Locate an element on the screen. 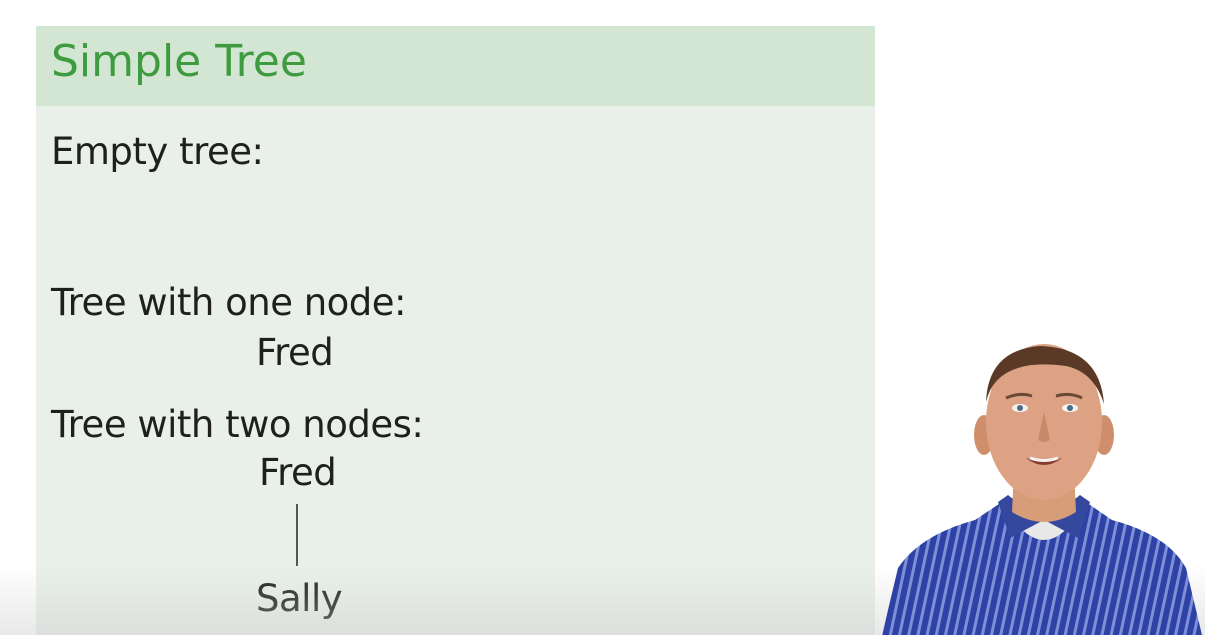  slide-title: Simple Tree is located at coordinates (179, 61).